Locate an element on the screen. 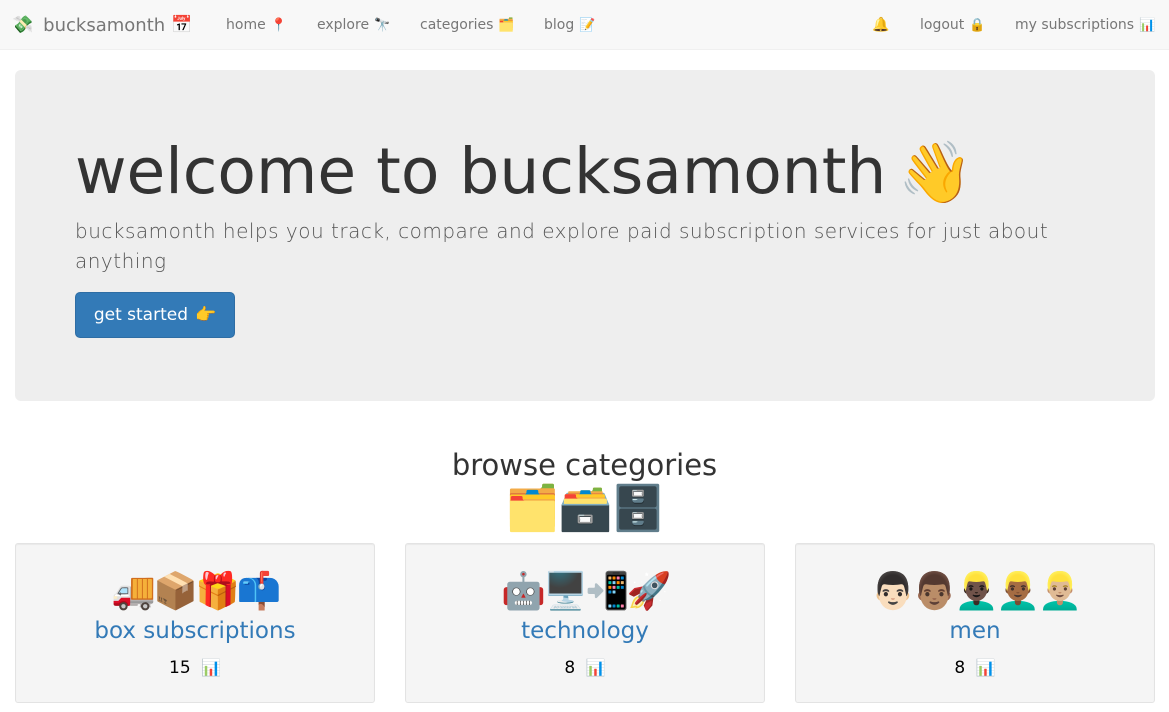 The image size is (1169, 712). category-title: box subscriptions is located at coordinates (195, 631).